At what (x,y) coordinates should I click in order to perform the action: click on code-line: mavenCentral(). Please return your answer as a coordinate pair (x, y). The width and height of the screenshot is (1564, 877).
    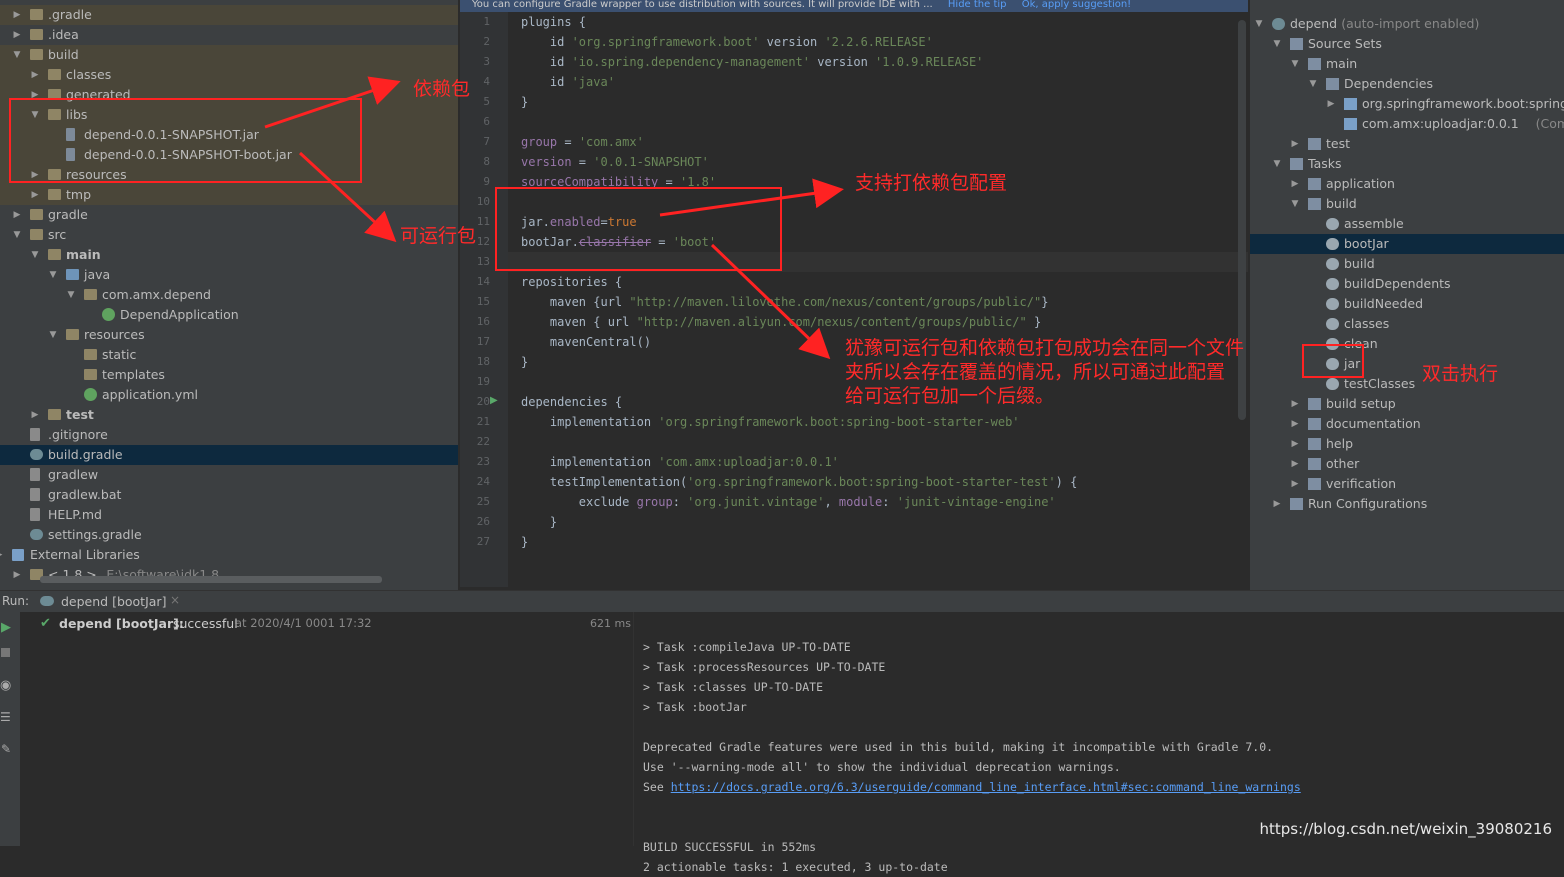
    Looking at the image, I should click on (586, 342).